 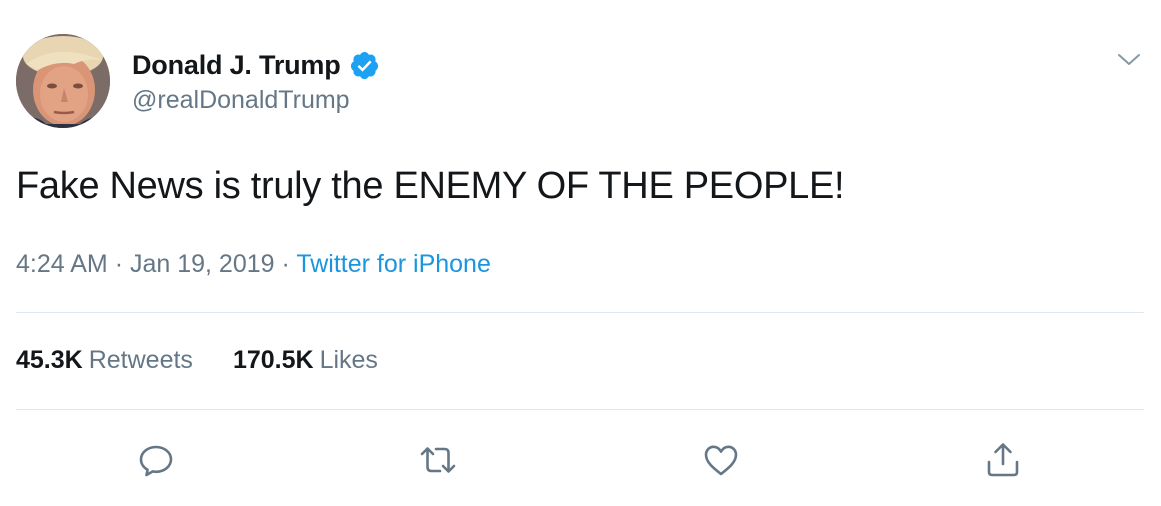 I want to click on name-row: Donald J. Trump, so click(x=256, y=65).